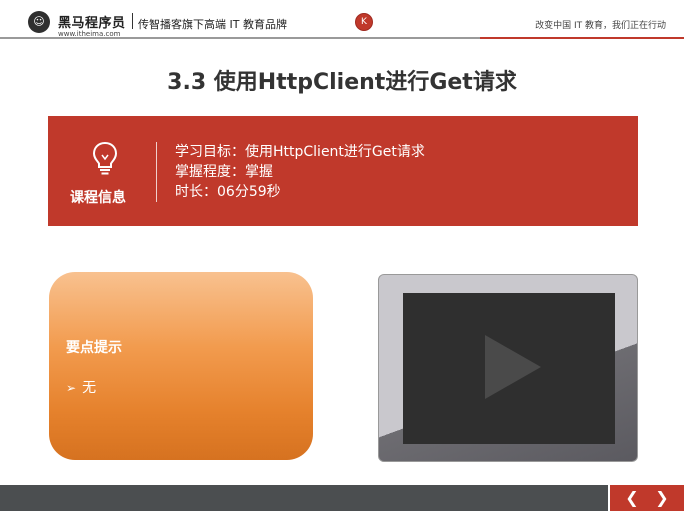 Image resolution: width=684 pixels, height=511 pixels. What do you see at coordinates (92, 23) in the screenshot?
I see `logo-name: 黑马程序员` at bounding box center [92, 23].